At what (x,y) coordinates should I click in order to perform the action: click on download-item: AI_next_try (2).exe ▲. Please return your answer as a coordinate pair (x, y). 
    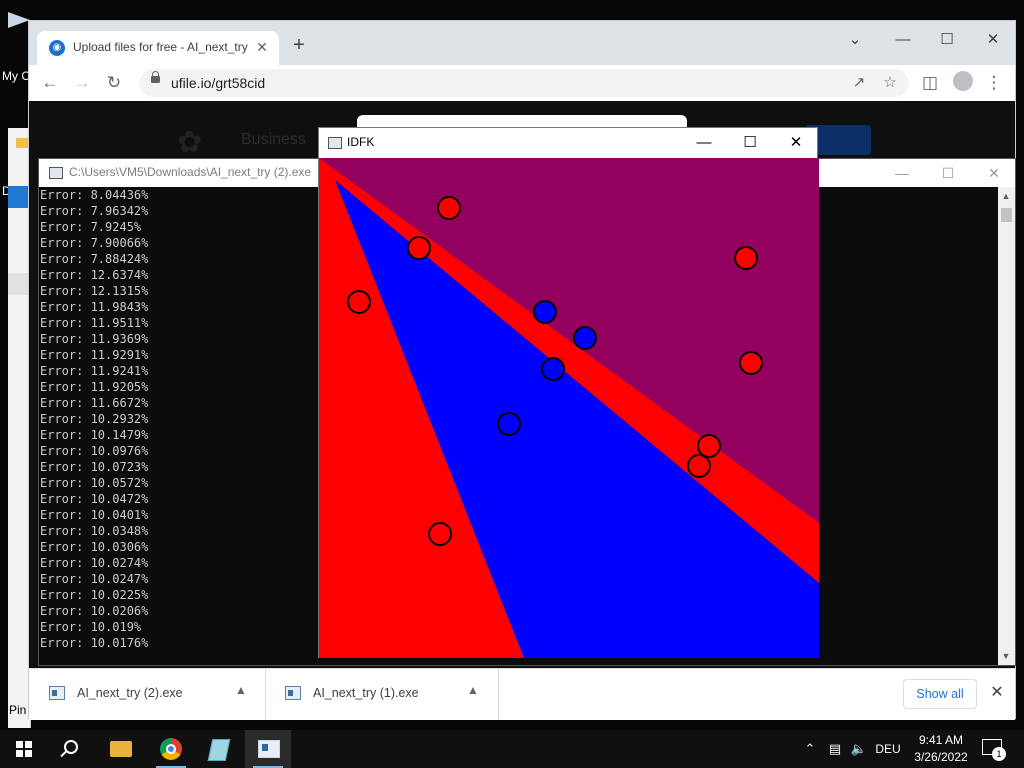
    Looking at the image, I should click on (147, 694).